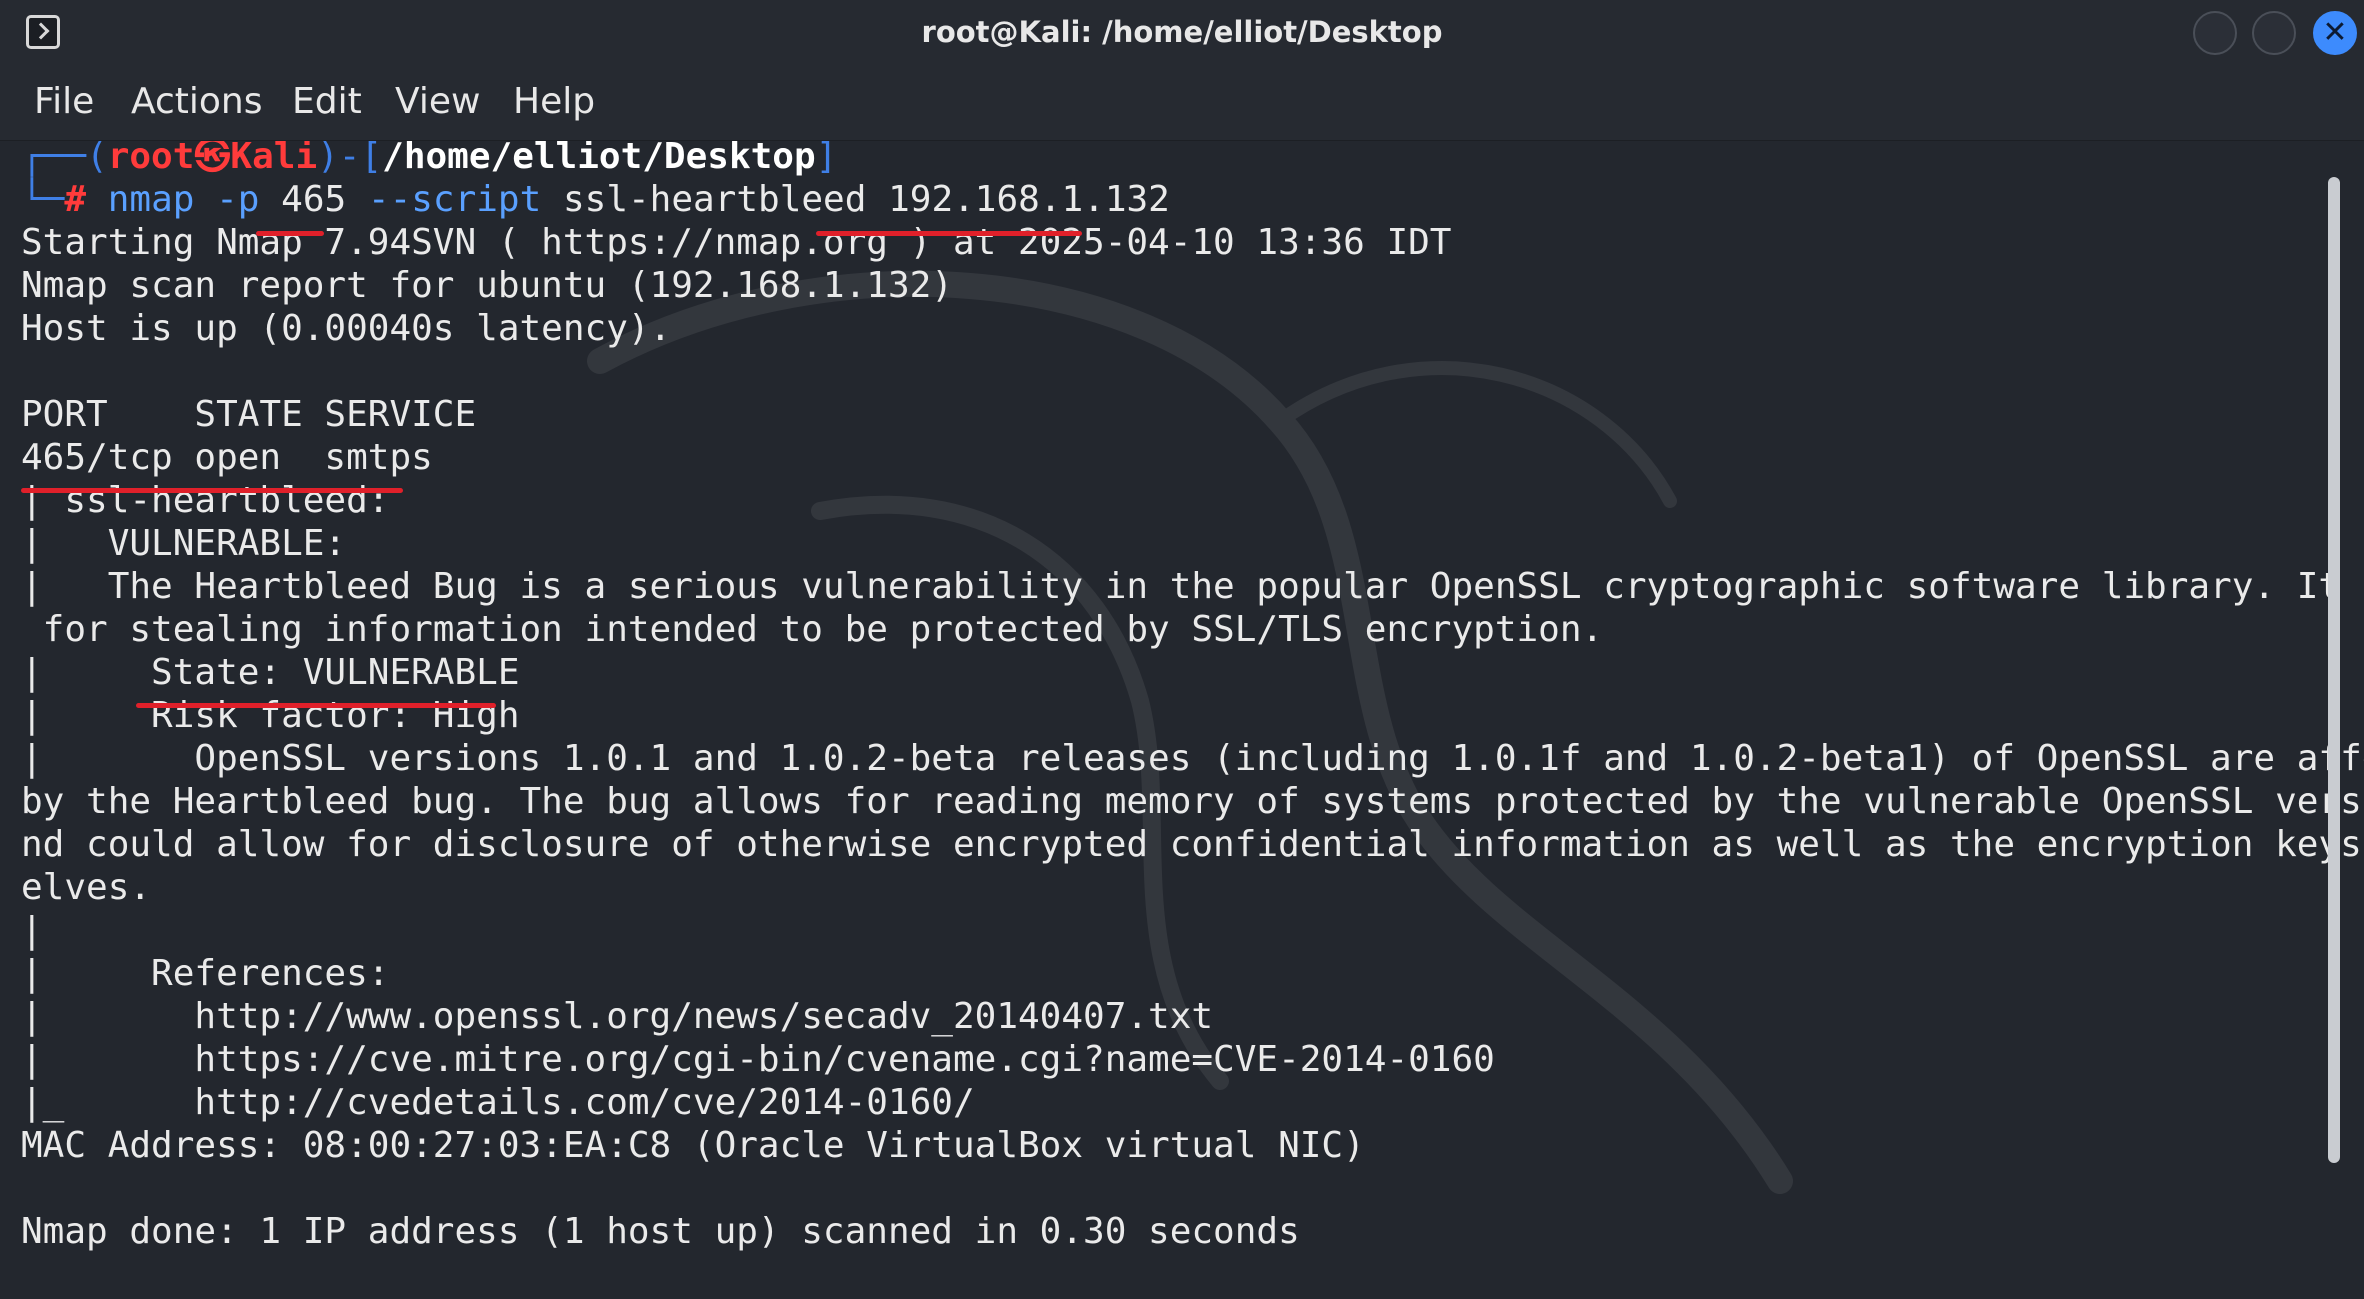 This screenshot has width=2364, height=1299. What do you see at coordinates (327, 102) in the screenshot?
I see `menu-edit: Edit` at bounding box center [327, 102].